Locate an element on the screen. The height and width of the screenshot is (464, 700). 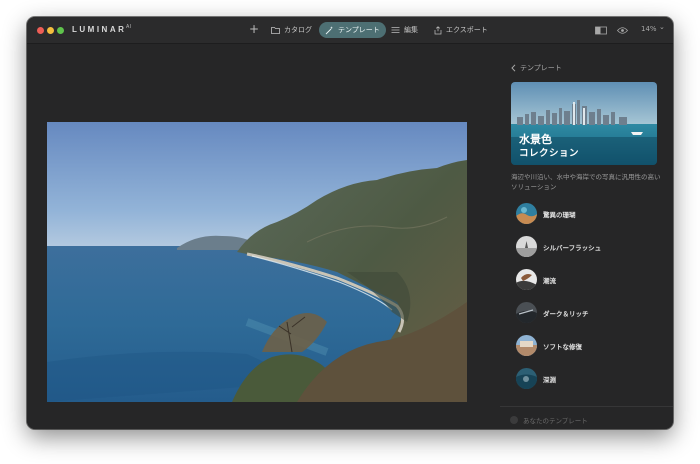
zoom-level: 14% is located at coordinates (649, 29).